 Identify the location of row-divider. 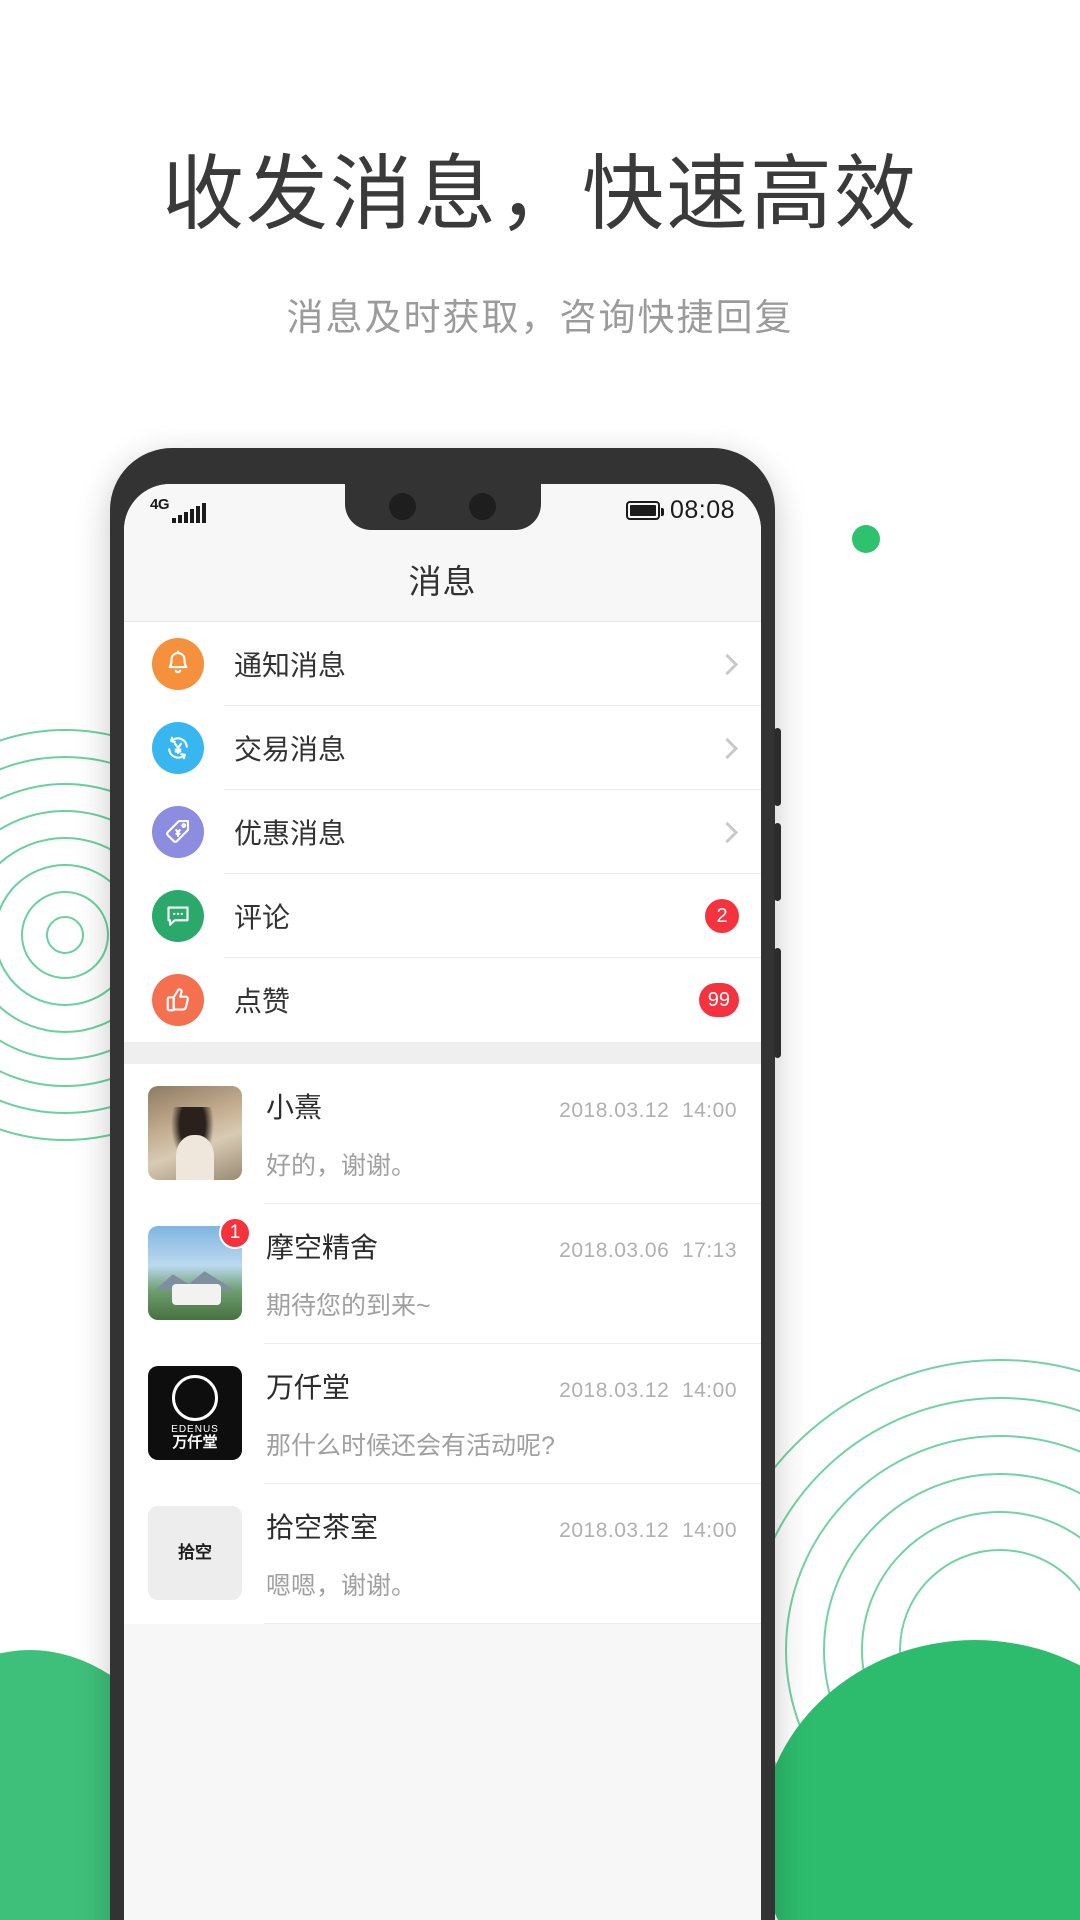
(512, 1623).